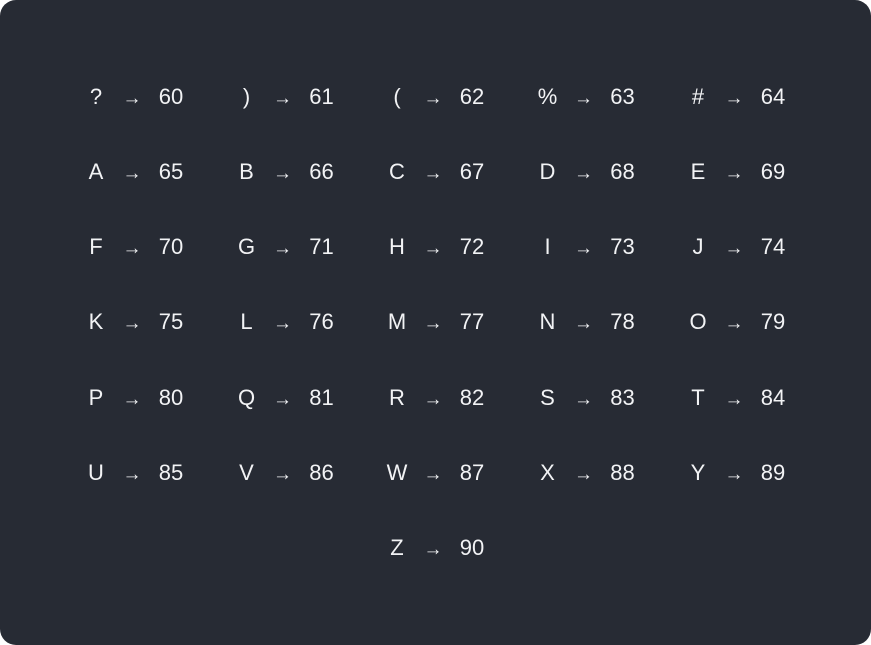  Describe the element at coordinates (397, 472) in the screenshot. I see `character-label: W` at that location.